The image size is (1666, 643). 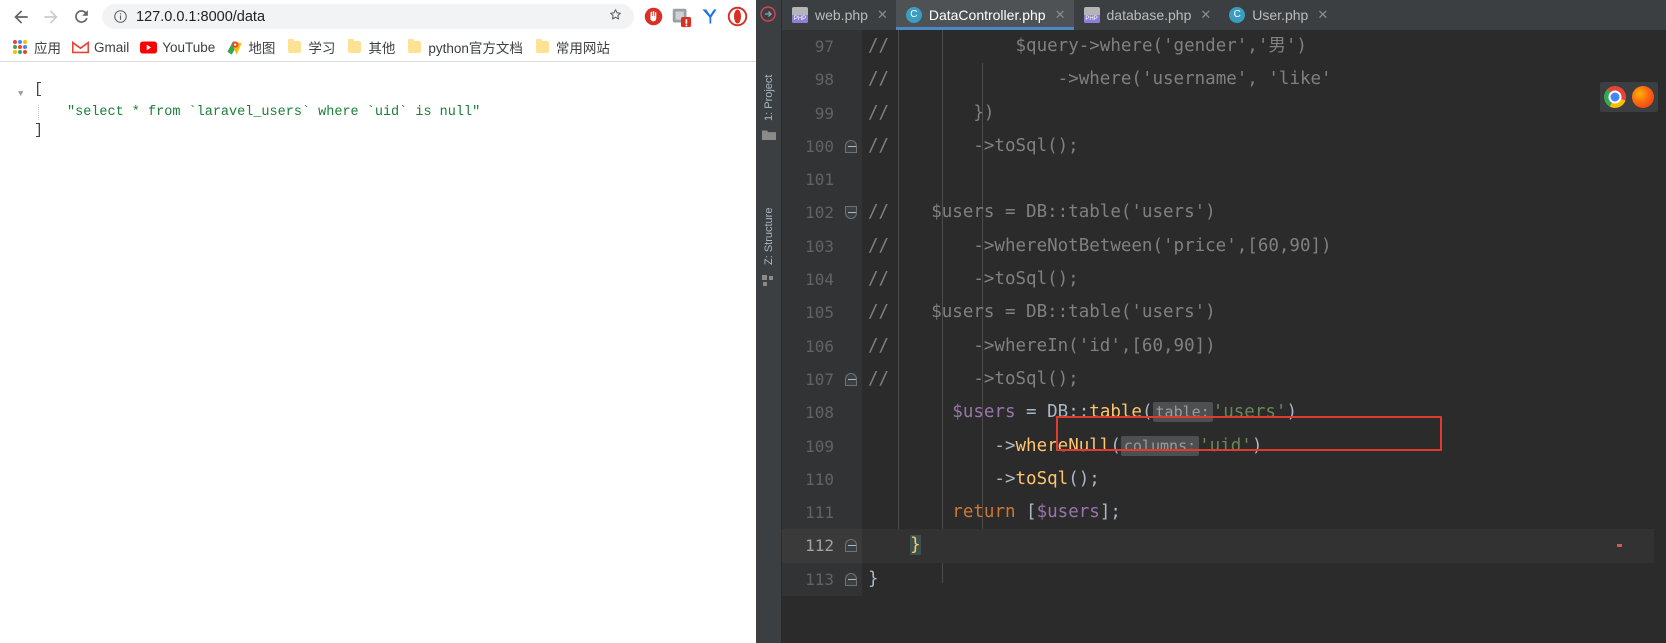 I want to click on chrome-icon, so click(x=1615, y=97).